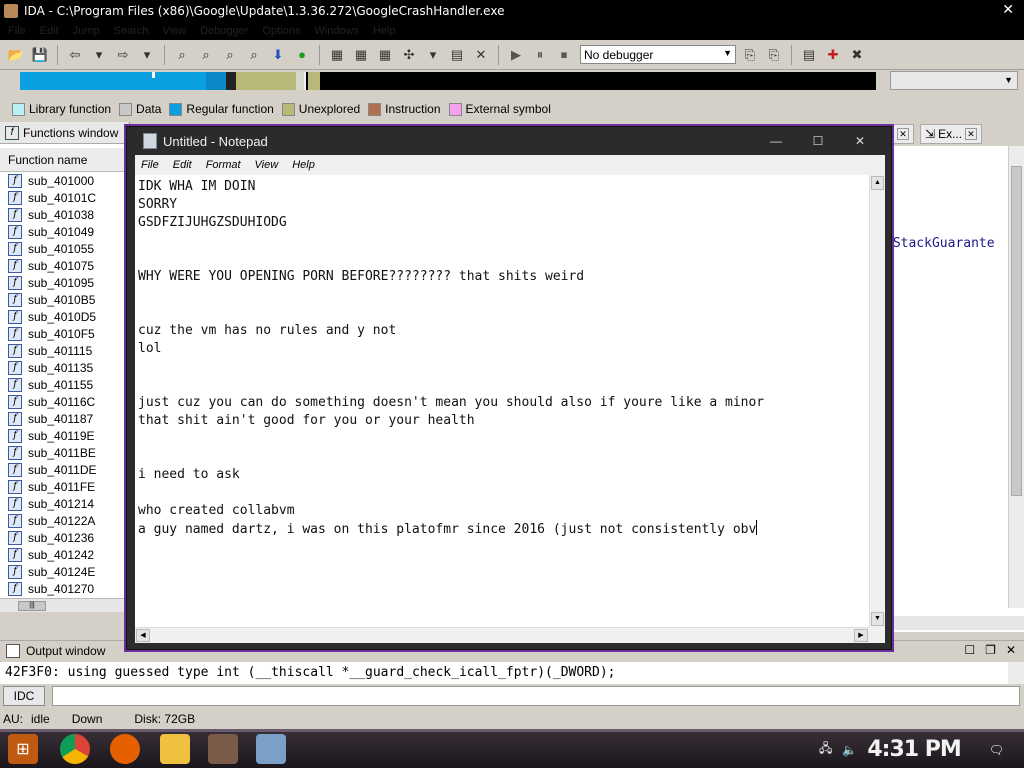 This screenshot has height=768, width=1024. I want to click on nav-dropdown: ▼, so click(954, 80).